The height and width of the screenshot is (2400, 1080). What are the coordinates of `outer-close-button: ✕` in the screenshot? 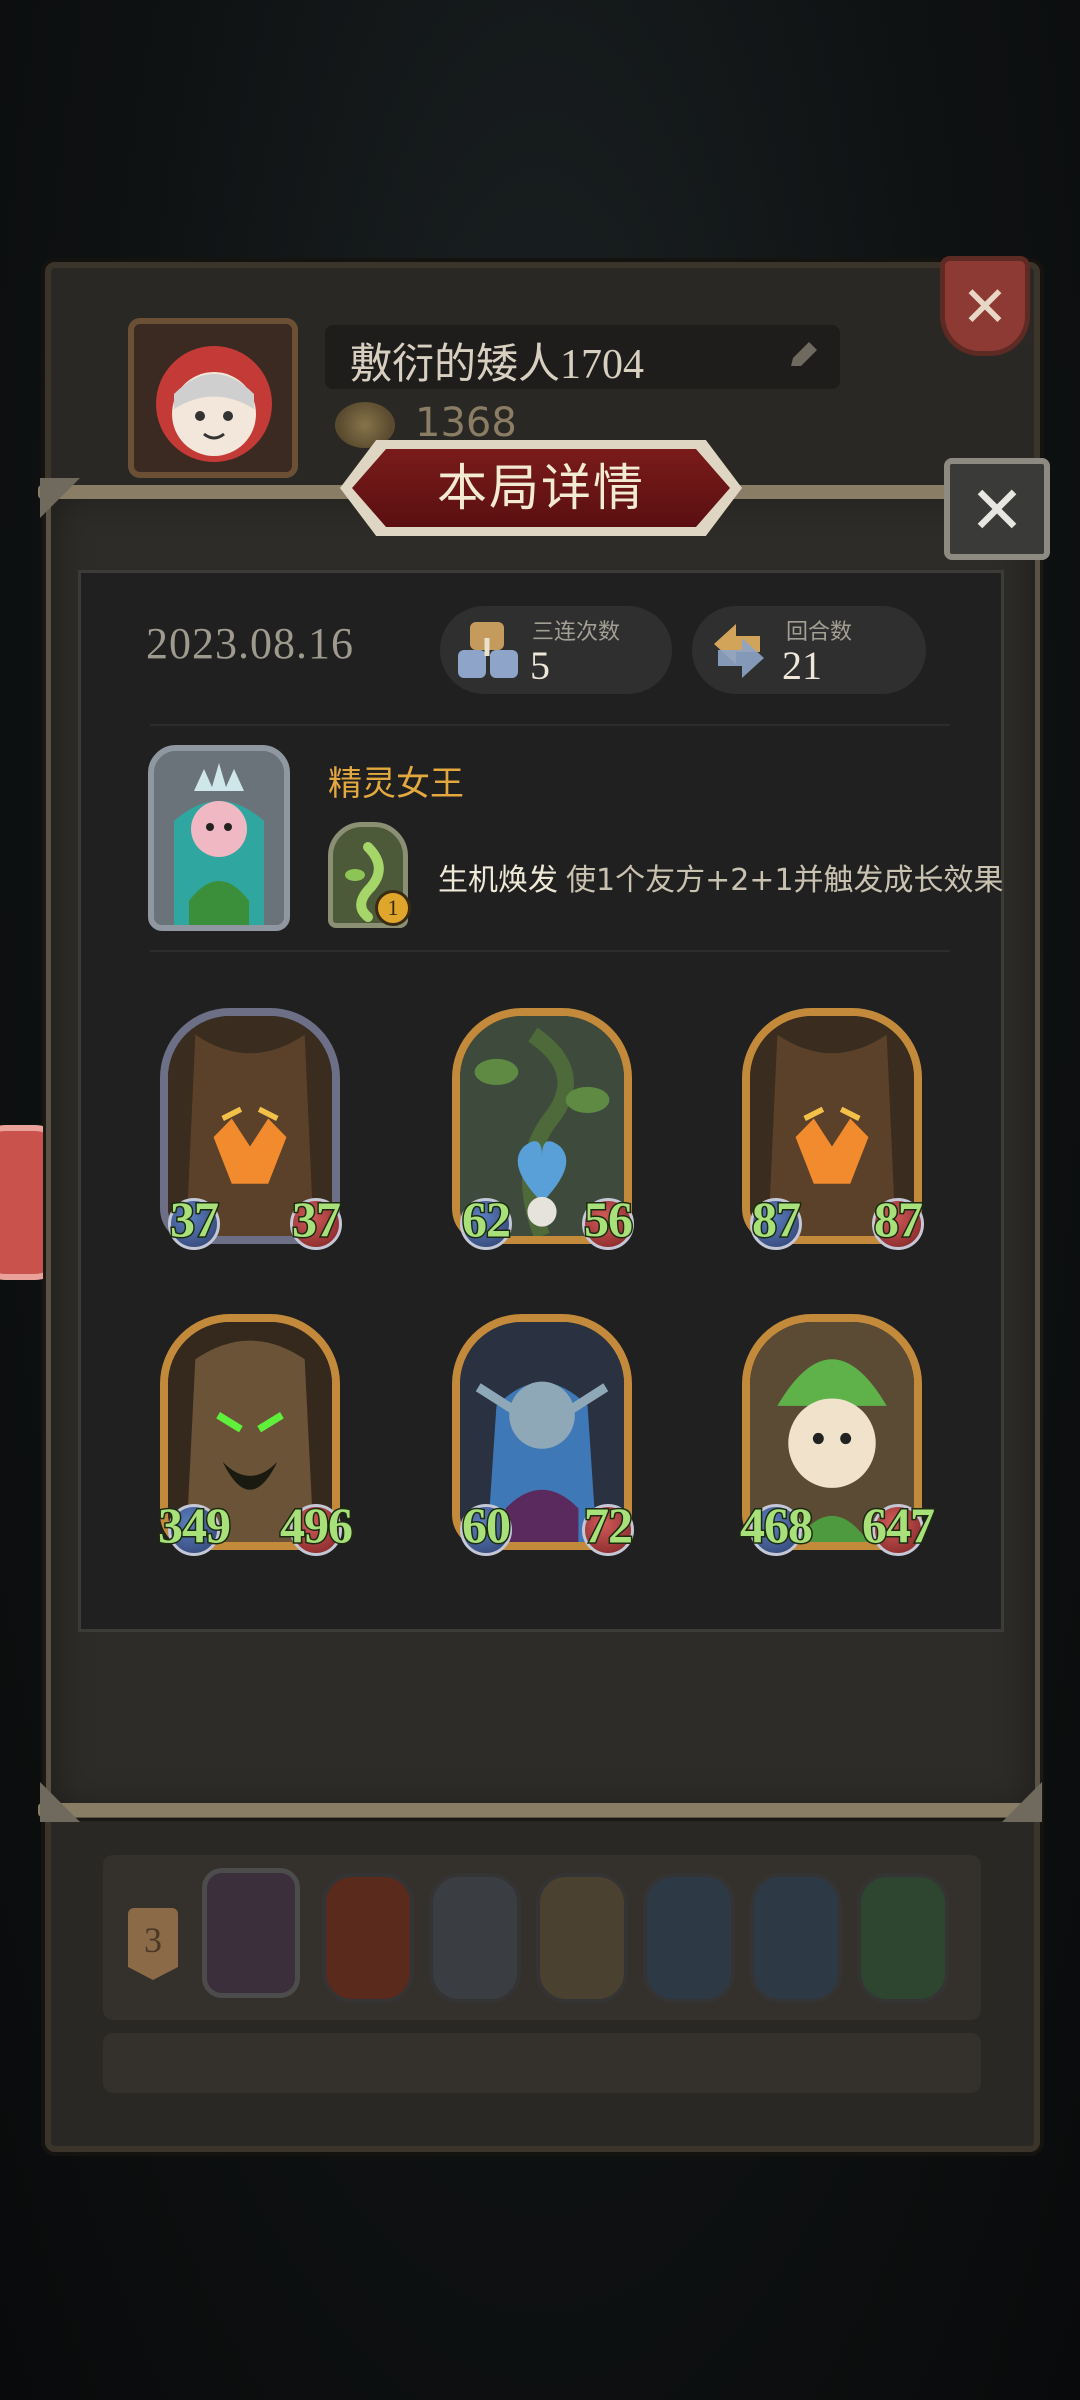 It's located at (985, 306).